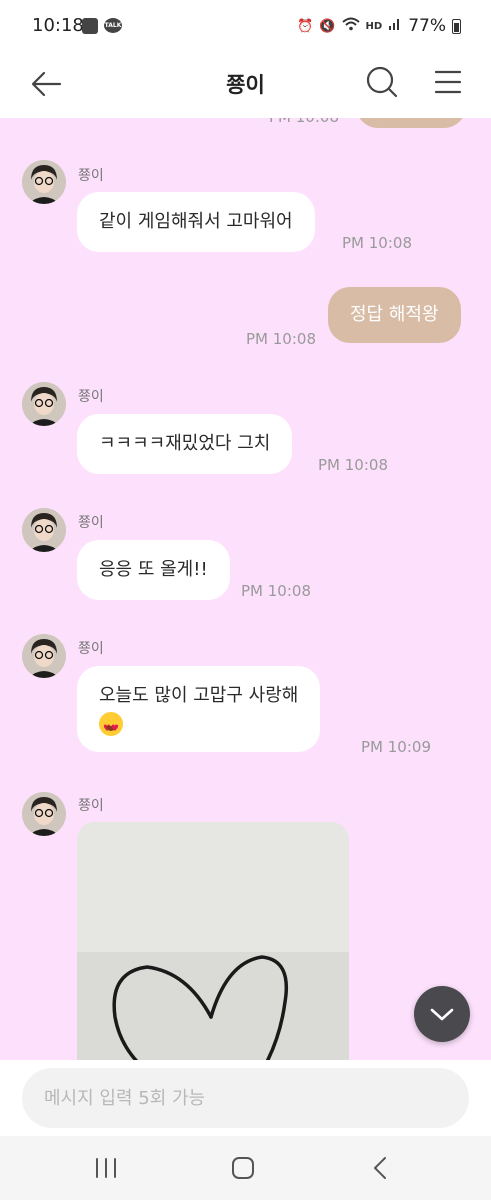  I want to click on talk-notification-icon: TALK, so click(113, 25).